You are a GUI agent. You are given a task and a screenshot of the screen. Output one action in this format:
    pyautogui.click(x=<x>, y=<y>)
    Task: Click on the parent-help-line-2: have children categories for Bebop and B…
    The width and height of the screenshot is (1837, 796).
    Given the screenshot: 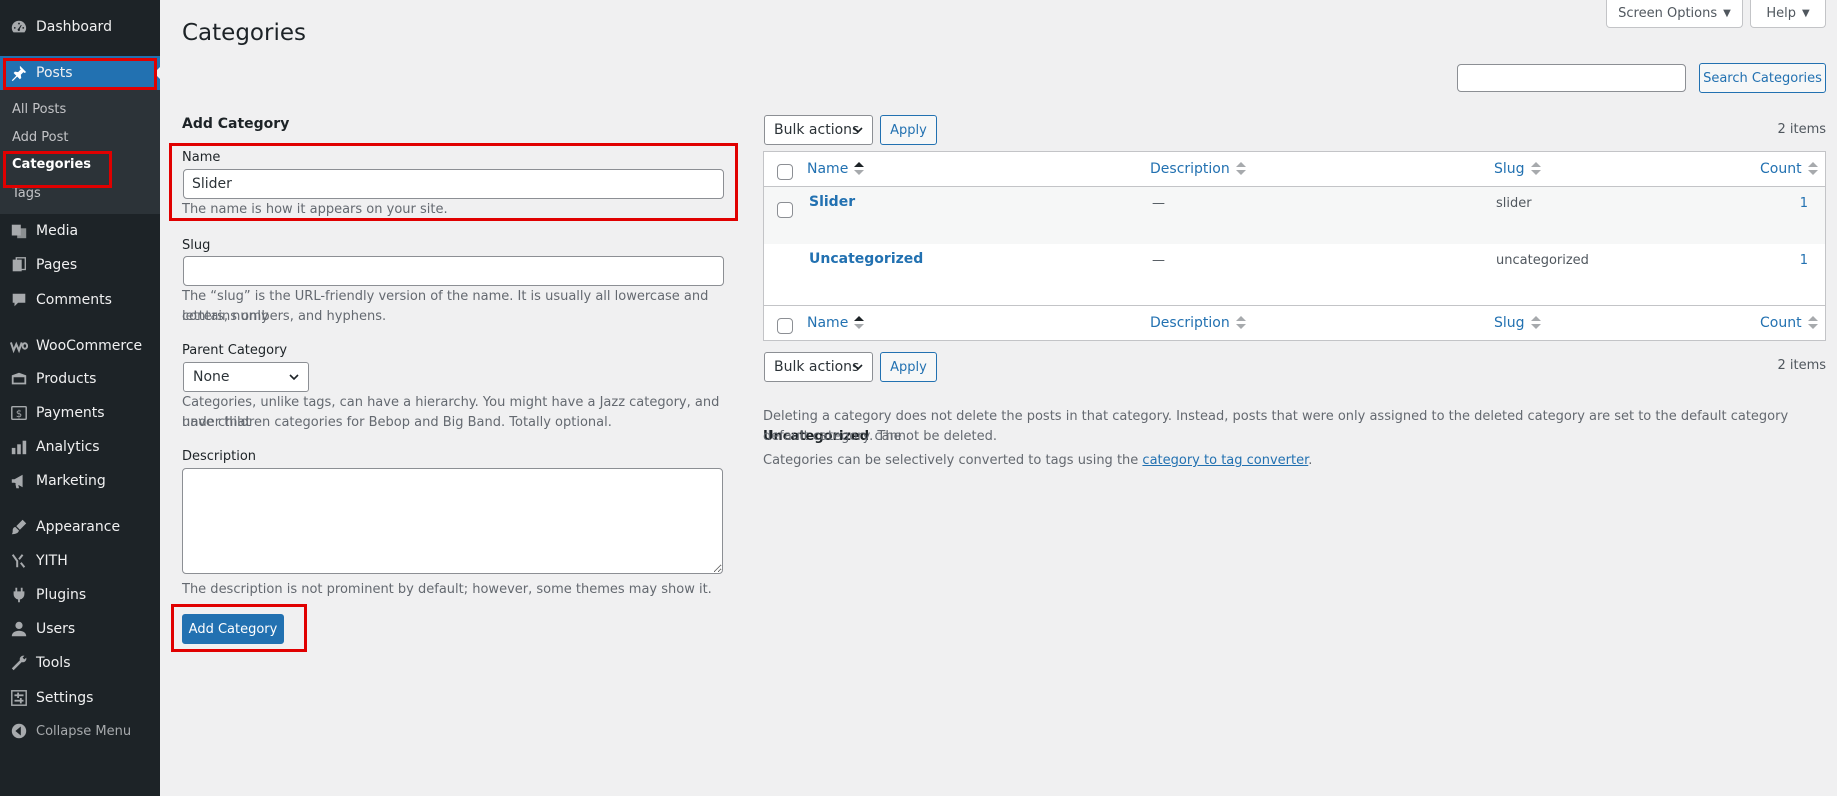 What is the action you would take?
    pyautogui.click(x=397, y=422)
    